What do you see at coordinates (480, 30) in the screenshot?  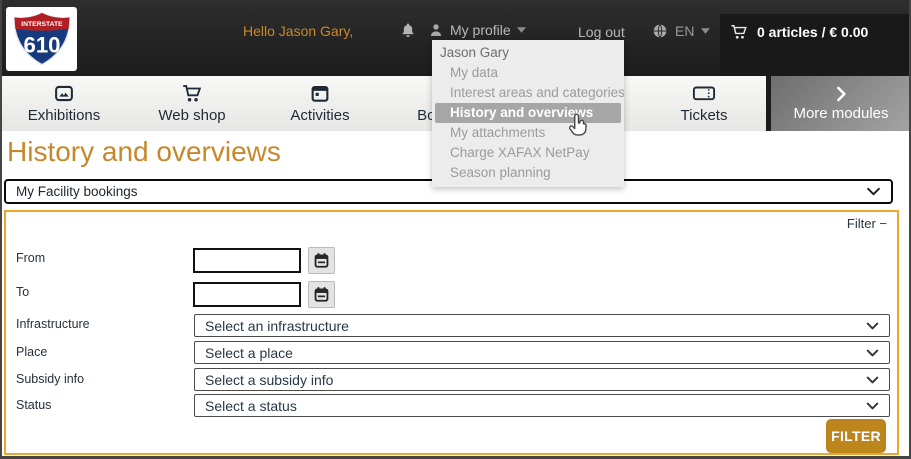 I see `my-profile-label: My profile` at bounding box center [480, 30].